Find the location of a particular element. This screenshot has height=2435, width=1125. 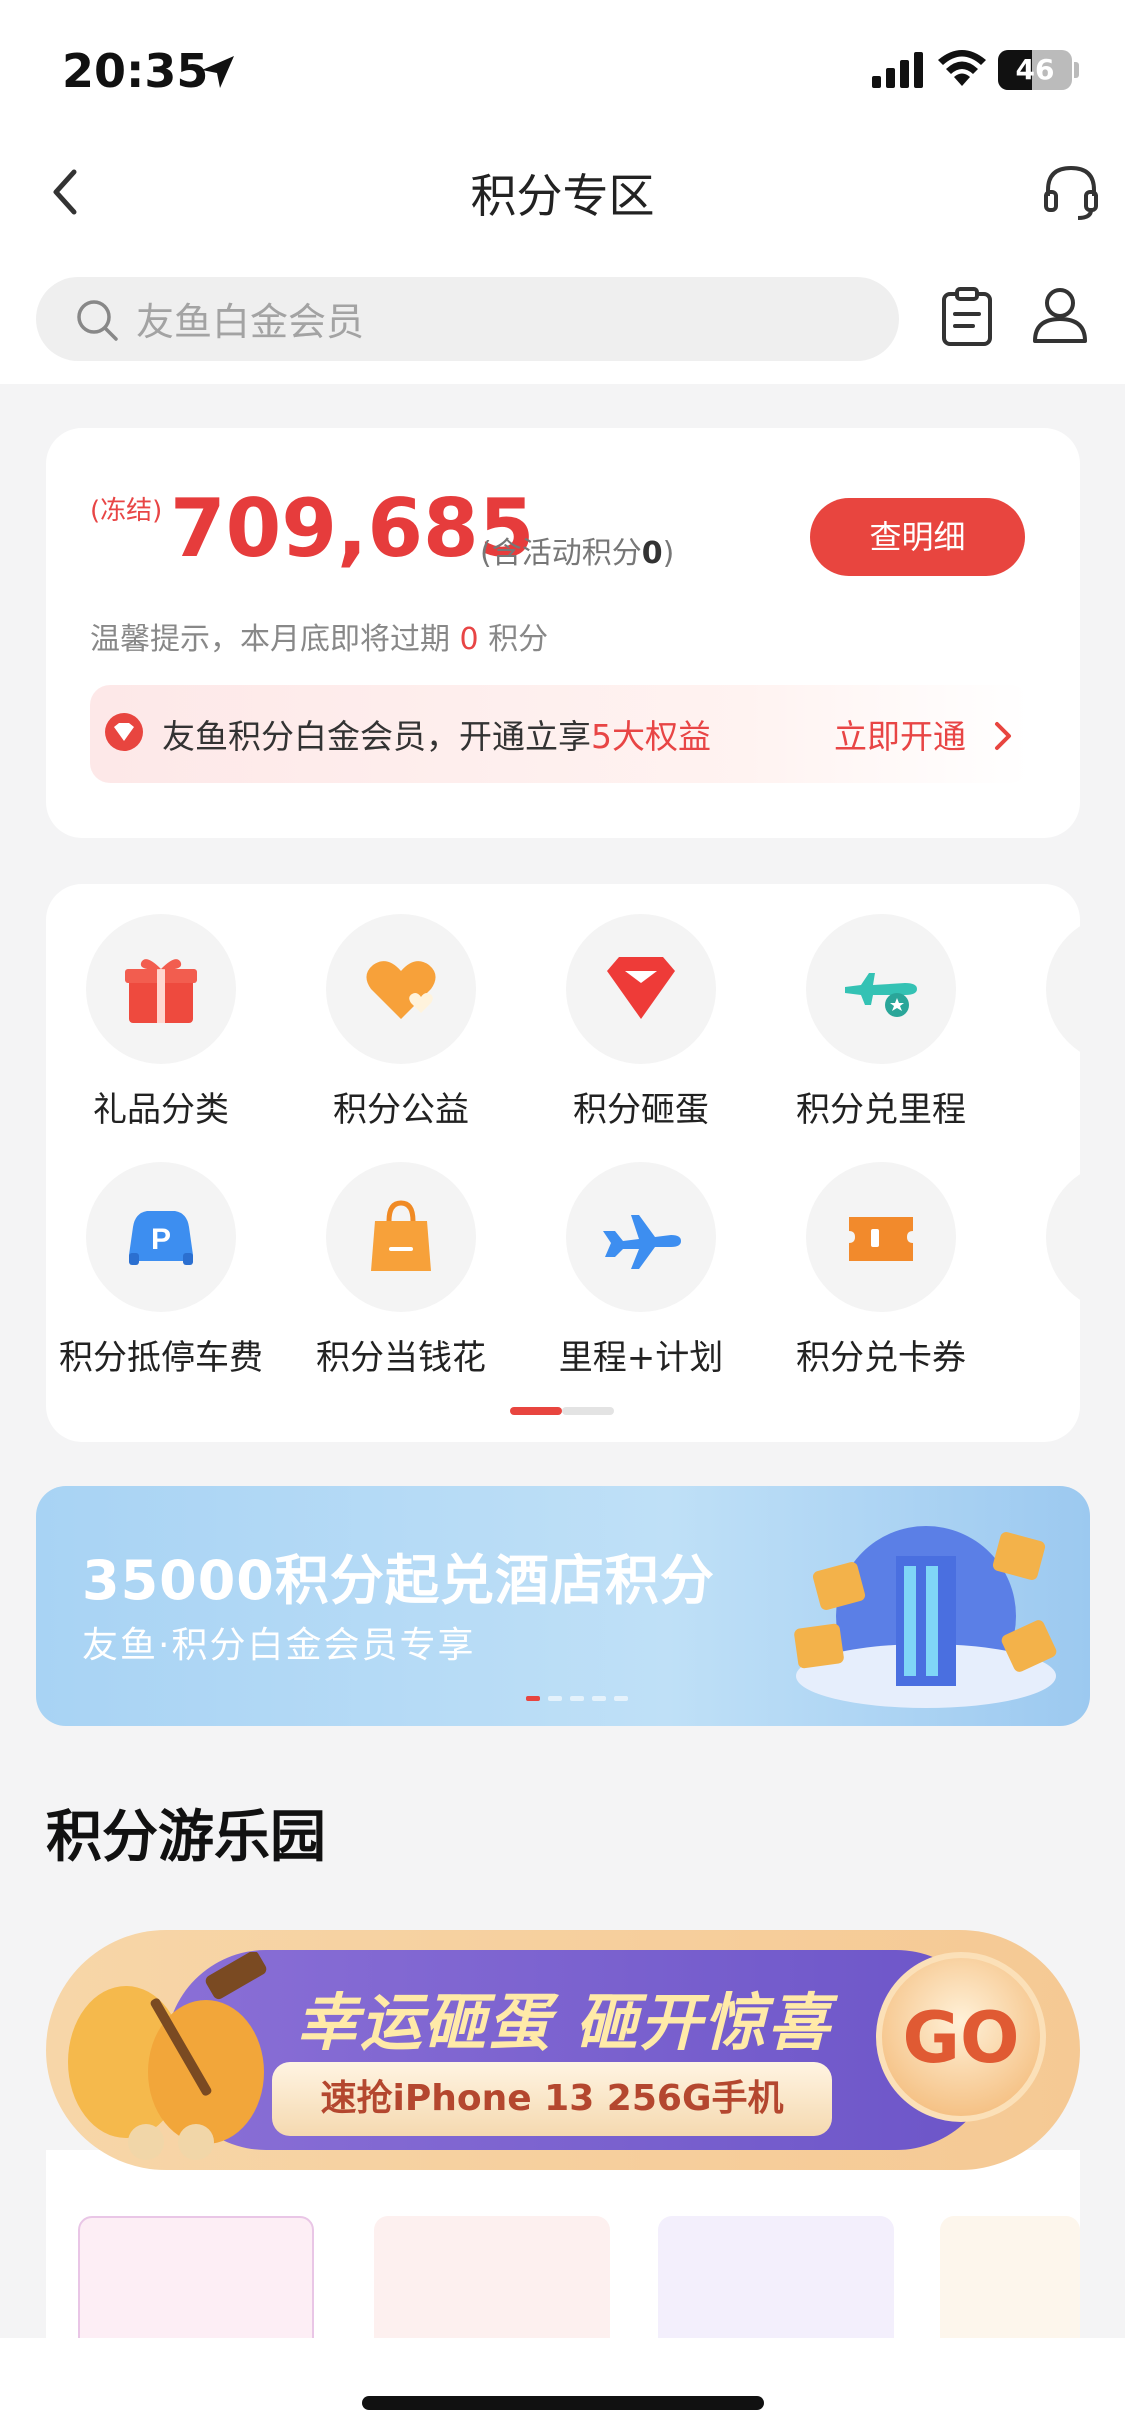

banner-subtitle: 友鱼·积分白金会员专享 is located at coordinates (279, 1645).